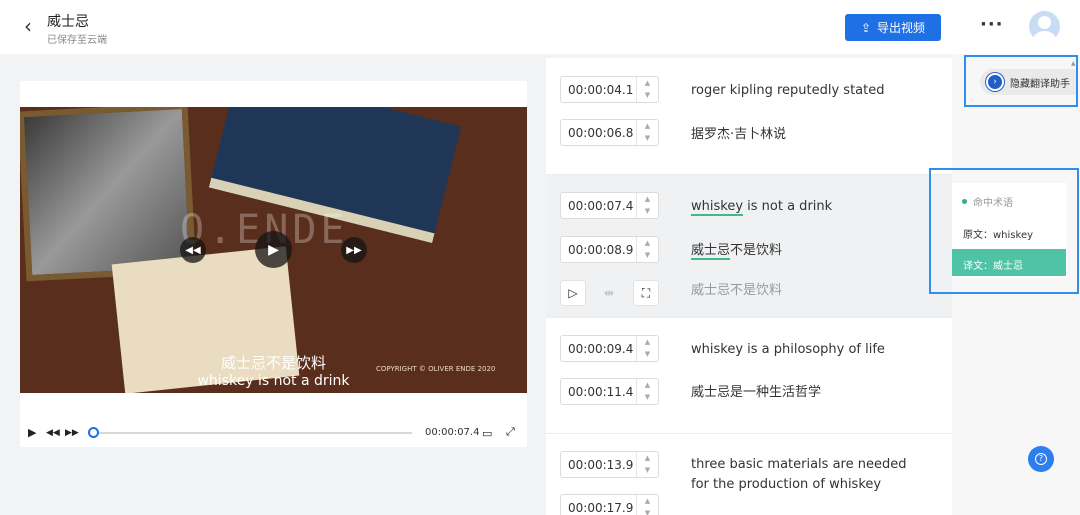  I want to click on question-icon: ?, so click(1041, 459).